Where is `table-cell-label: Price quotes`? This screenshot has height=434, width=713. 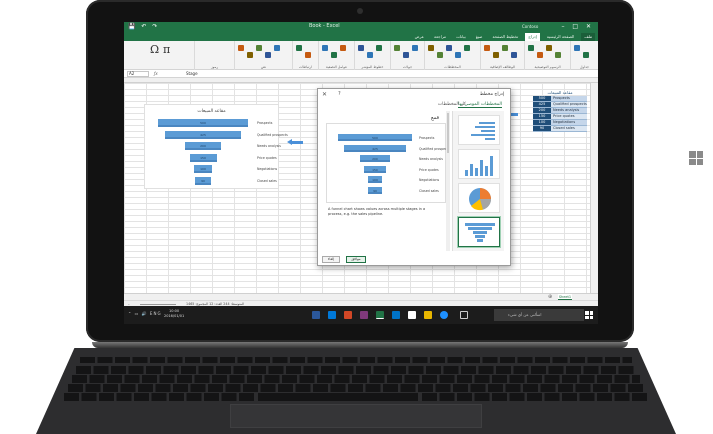 table-cell-label: Price quotes is located at coordinates (569, 116).